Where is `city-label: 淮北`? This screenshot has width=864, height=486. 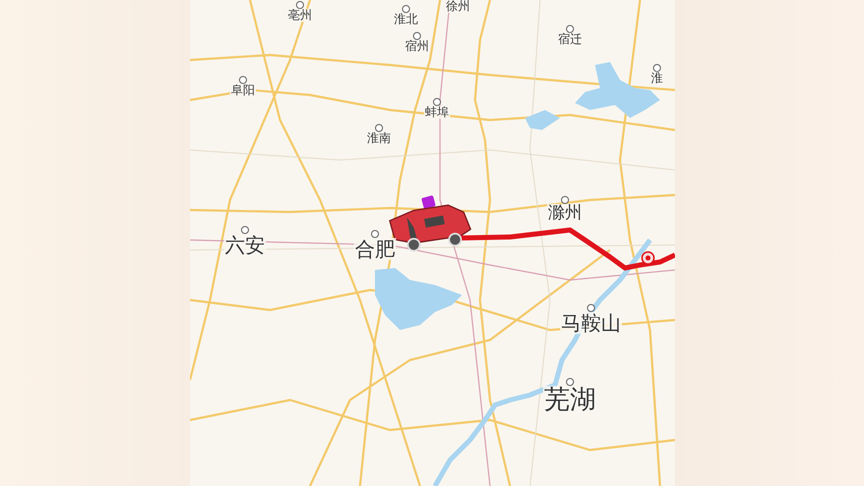
city-label: 淮北 is located at coordinates (406, 19).